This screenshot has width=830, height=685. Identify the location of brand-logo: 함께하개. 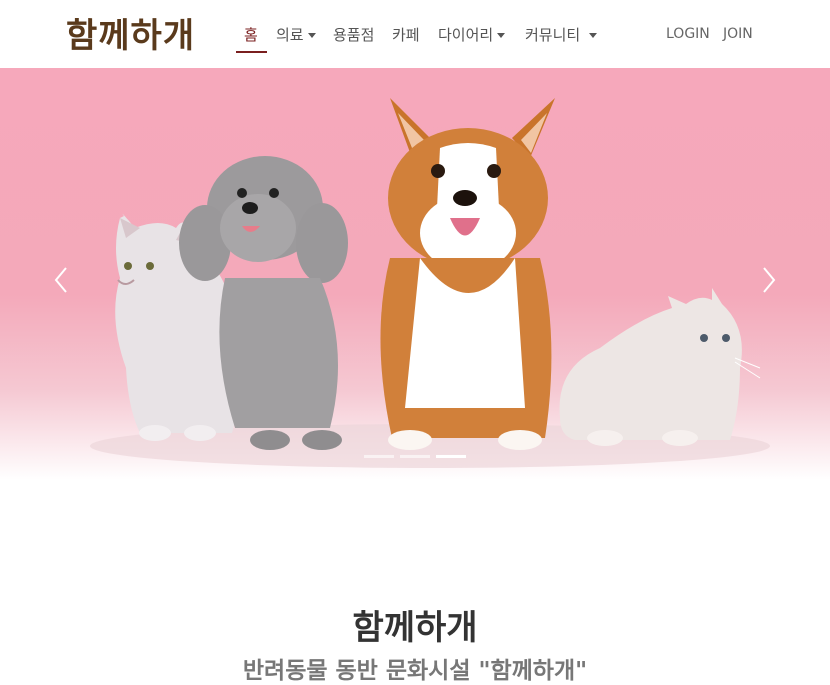
(130, 32).